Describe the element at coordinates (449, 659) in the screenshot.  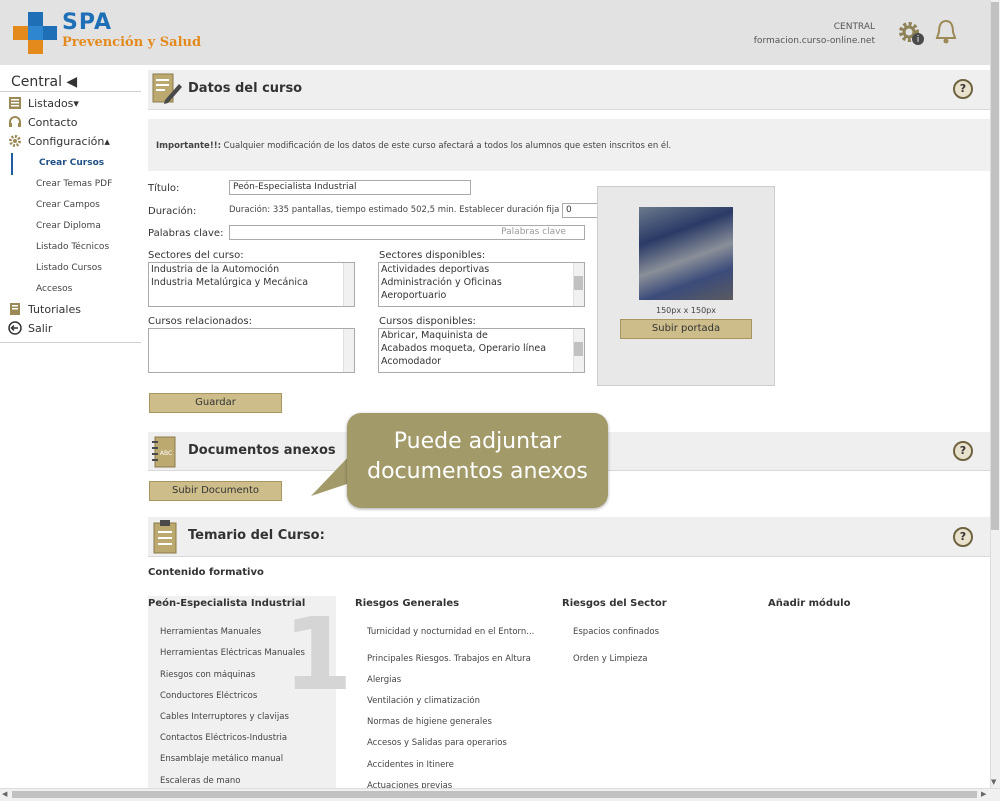
I see `topic-item: Principales Riesgos. Trabajos en Altura` at that location.